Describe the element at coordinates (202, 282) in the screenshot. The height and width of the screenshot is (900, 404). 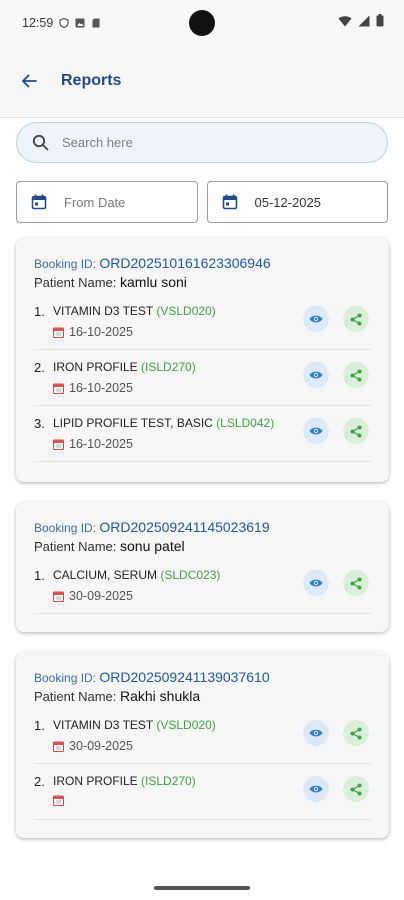
I see `patient-line: Patient Name: kamlu soni` at that location.